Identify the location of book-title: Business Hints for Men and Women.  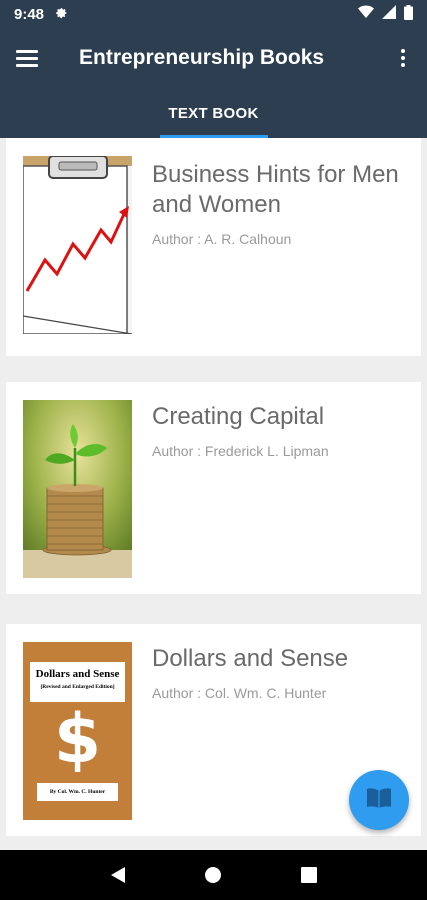
(275, 189).